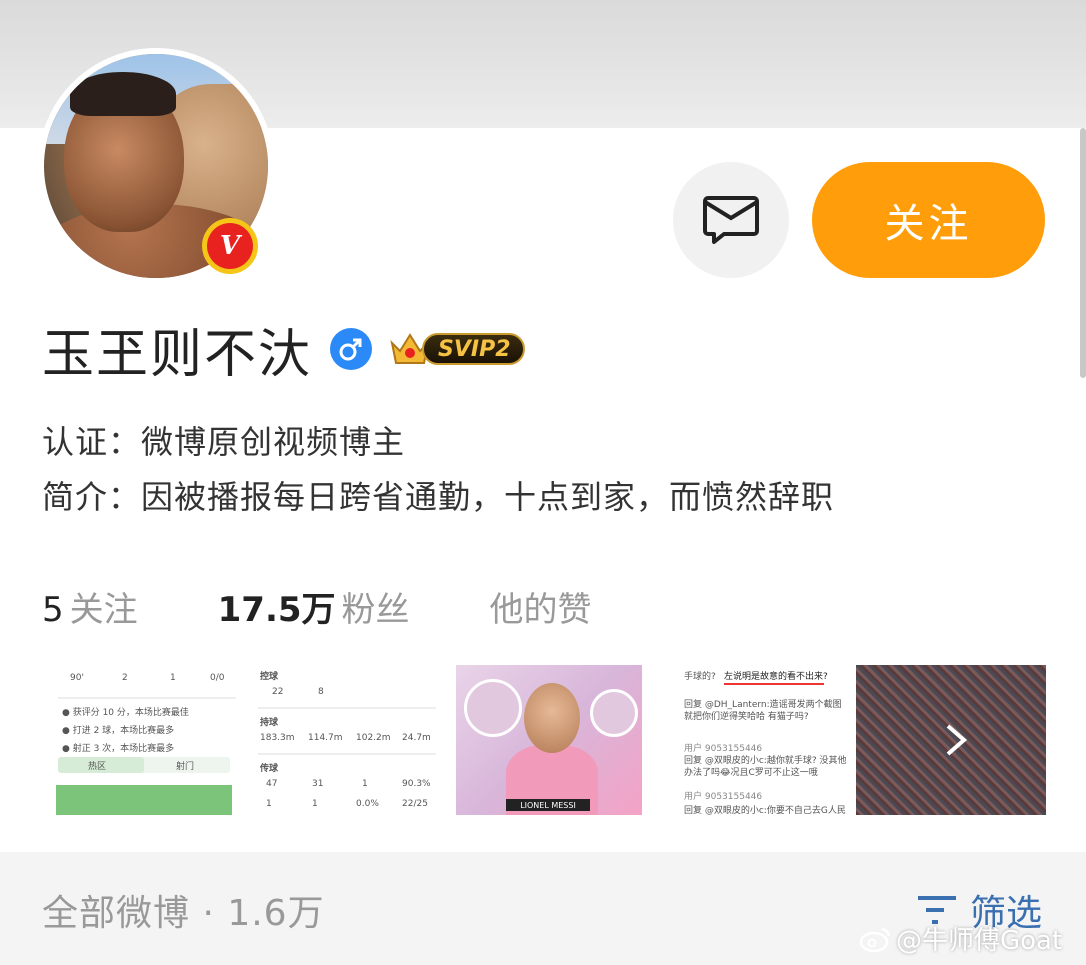  I want to click on name-row: 玉玊则不汏 SVIP2, so click(283, 349).